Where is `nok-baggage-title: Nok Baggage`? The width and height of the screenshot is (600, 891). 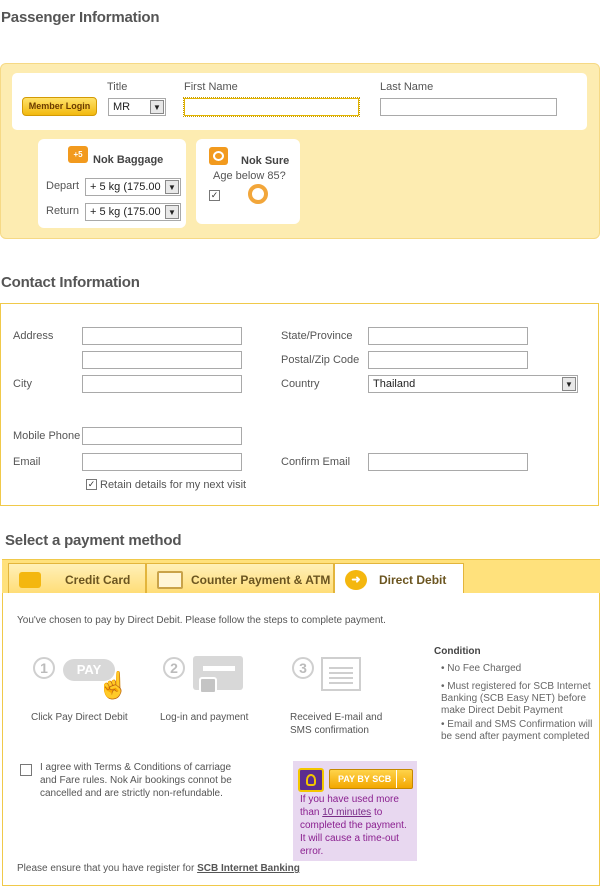
nok-baggage-title: Nok Baggage is located at coordinates (128, 160).